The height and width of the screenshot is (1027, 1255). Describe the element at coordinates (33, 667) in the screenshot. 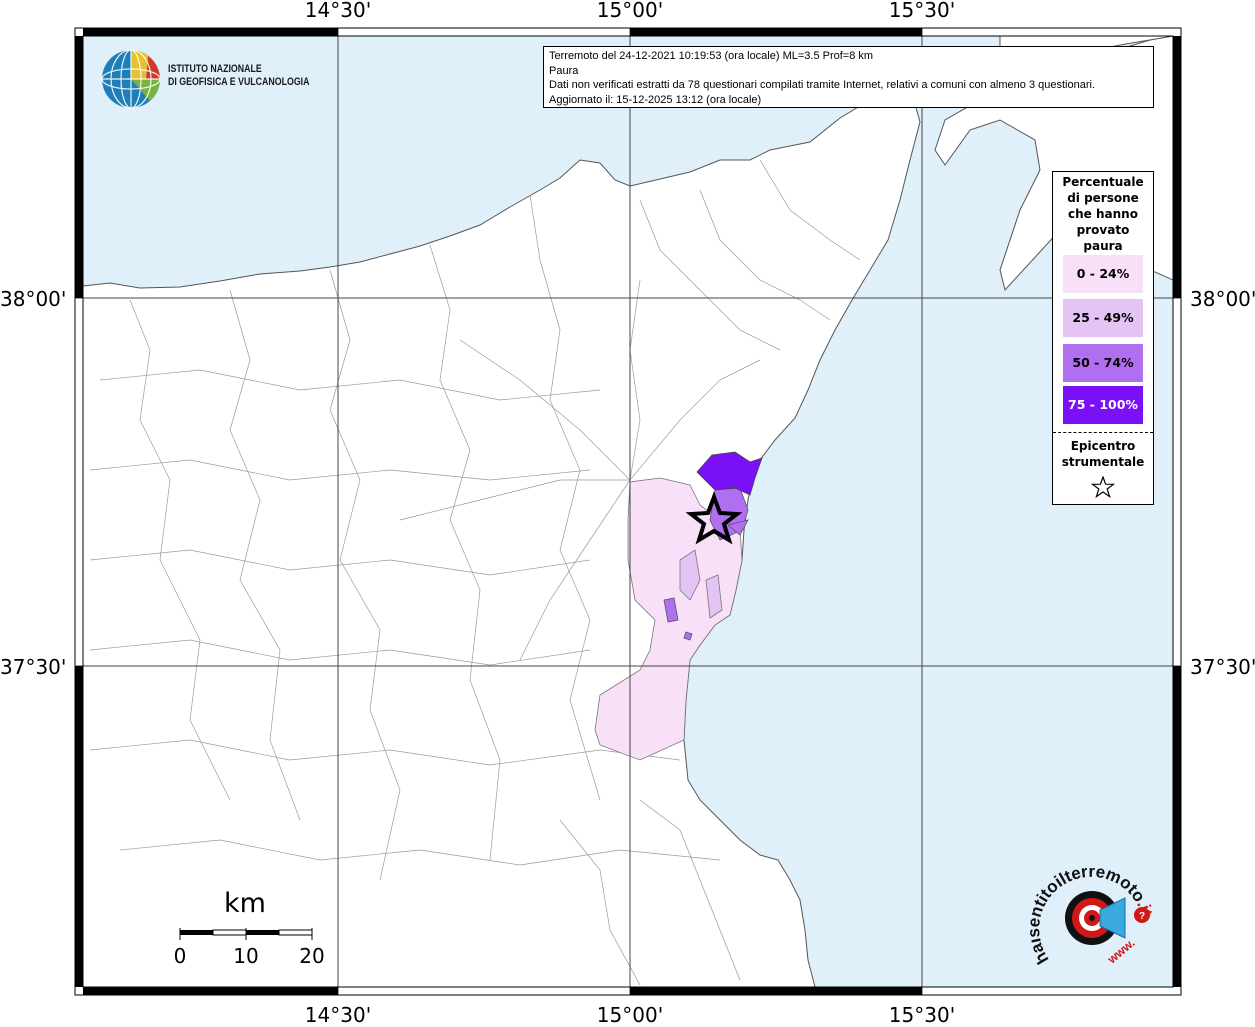

I see `lat-label-left-2: 37°30'` at that location.